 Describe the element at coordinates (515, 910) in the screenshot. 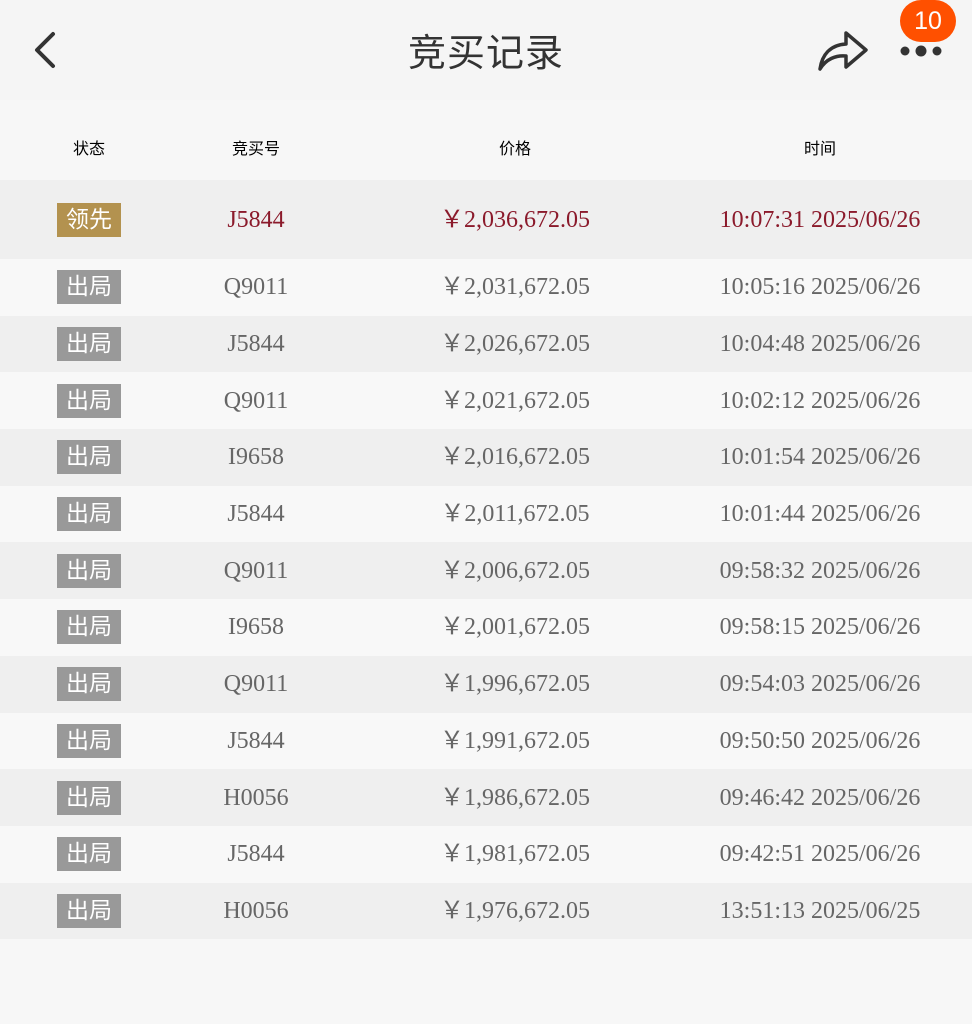

I see `bid-price: ￥1,976,672.05` at that location.